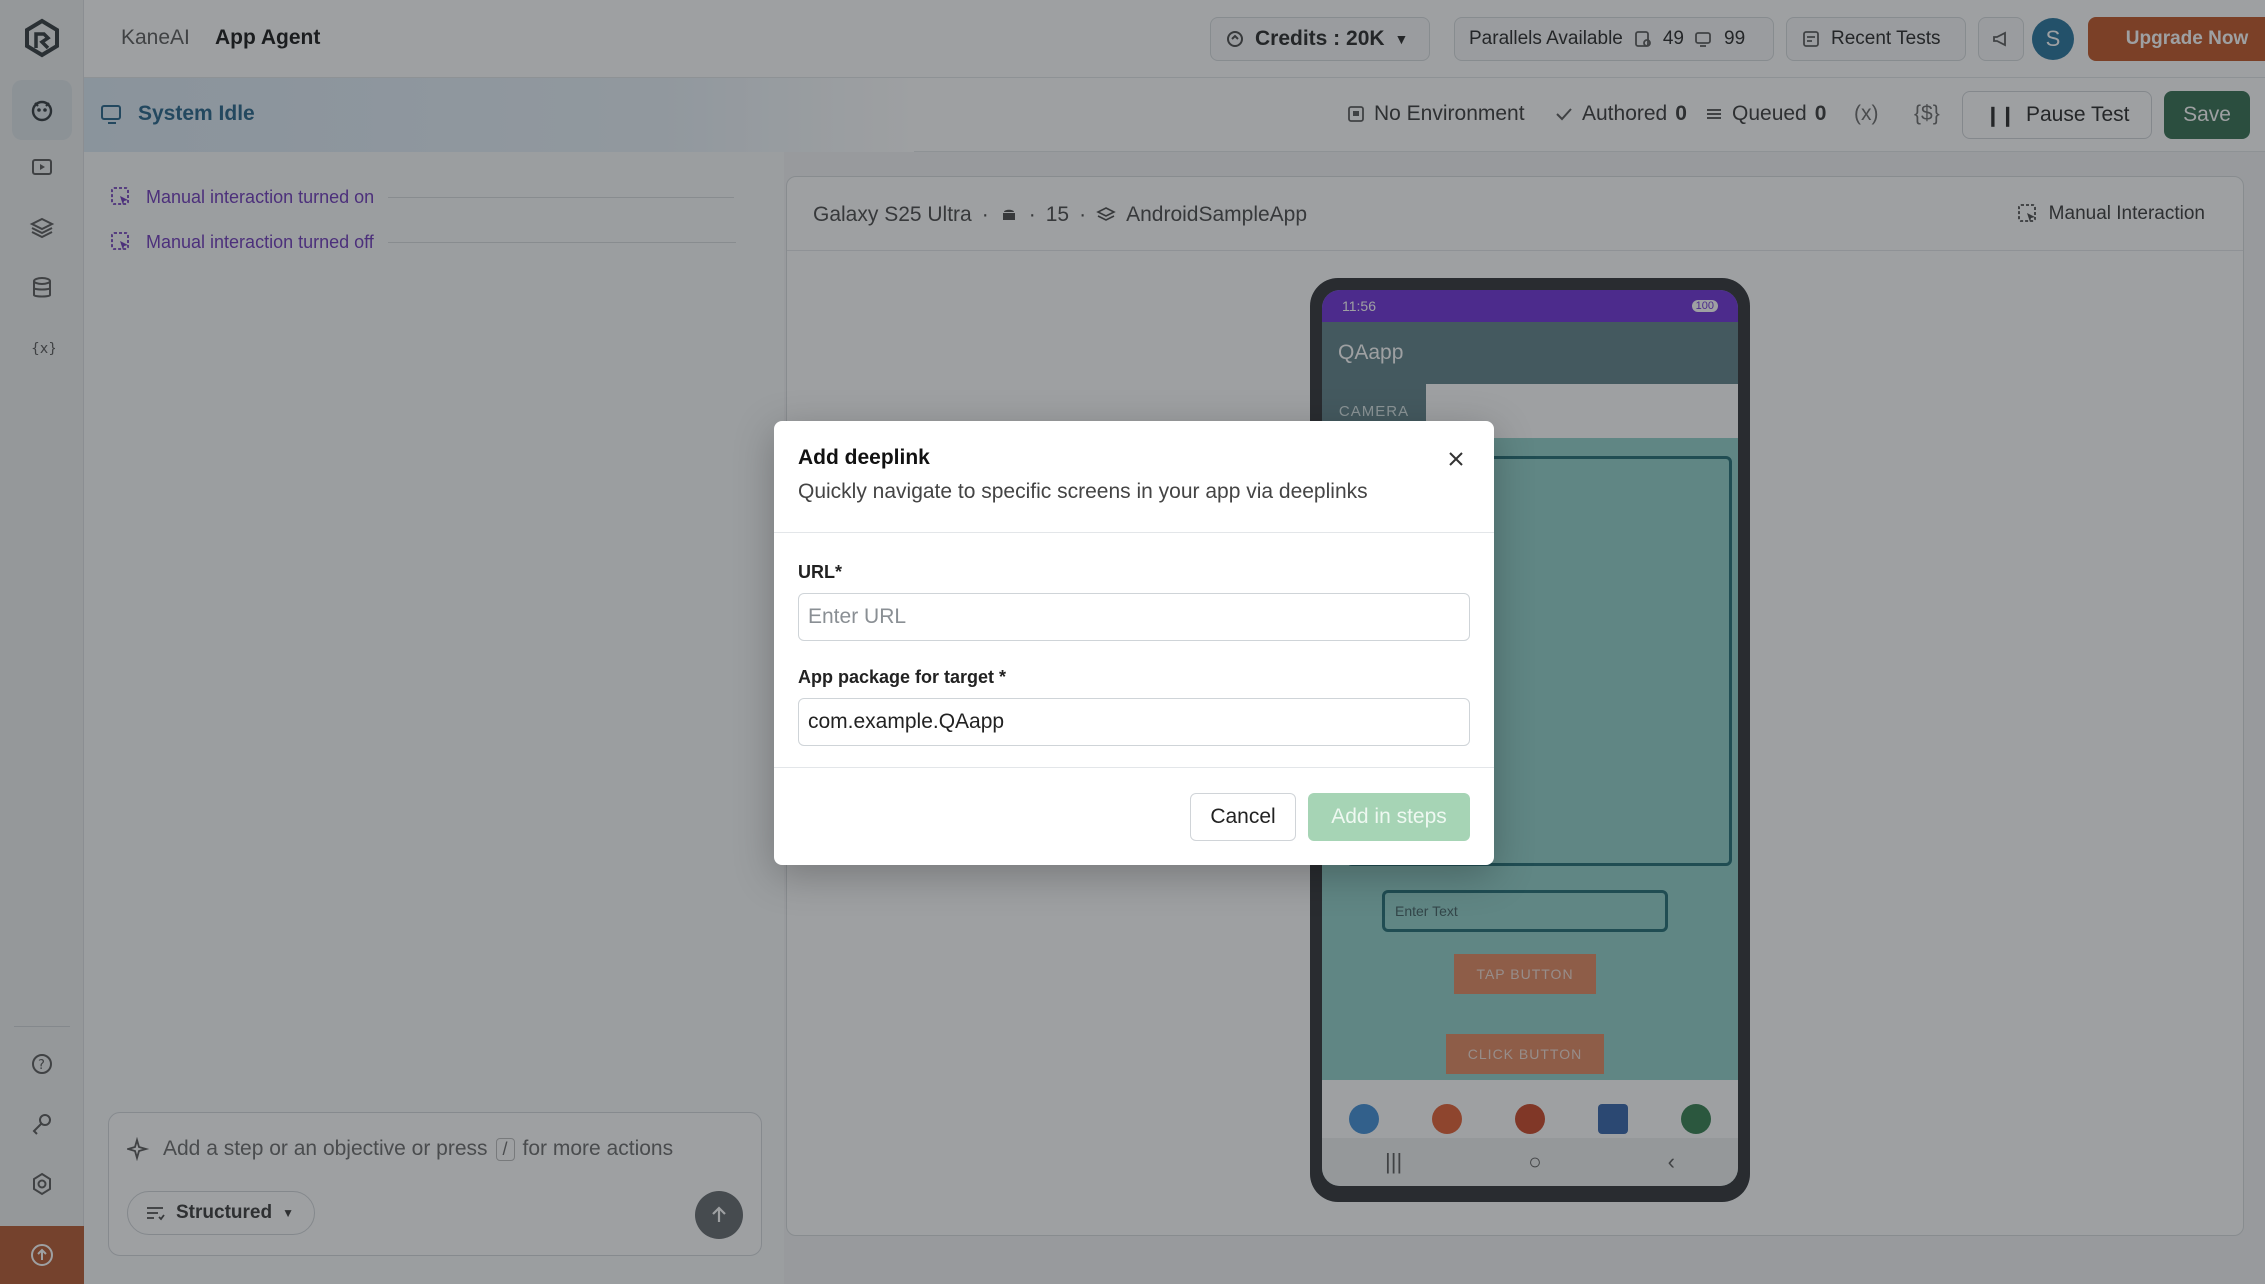 The height and width of the screenshot is (1284, 2265). Describe the element at coordinates (1456, 459) in the screenshot. I see `close-icon` at that location.